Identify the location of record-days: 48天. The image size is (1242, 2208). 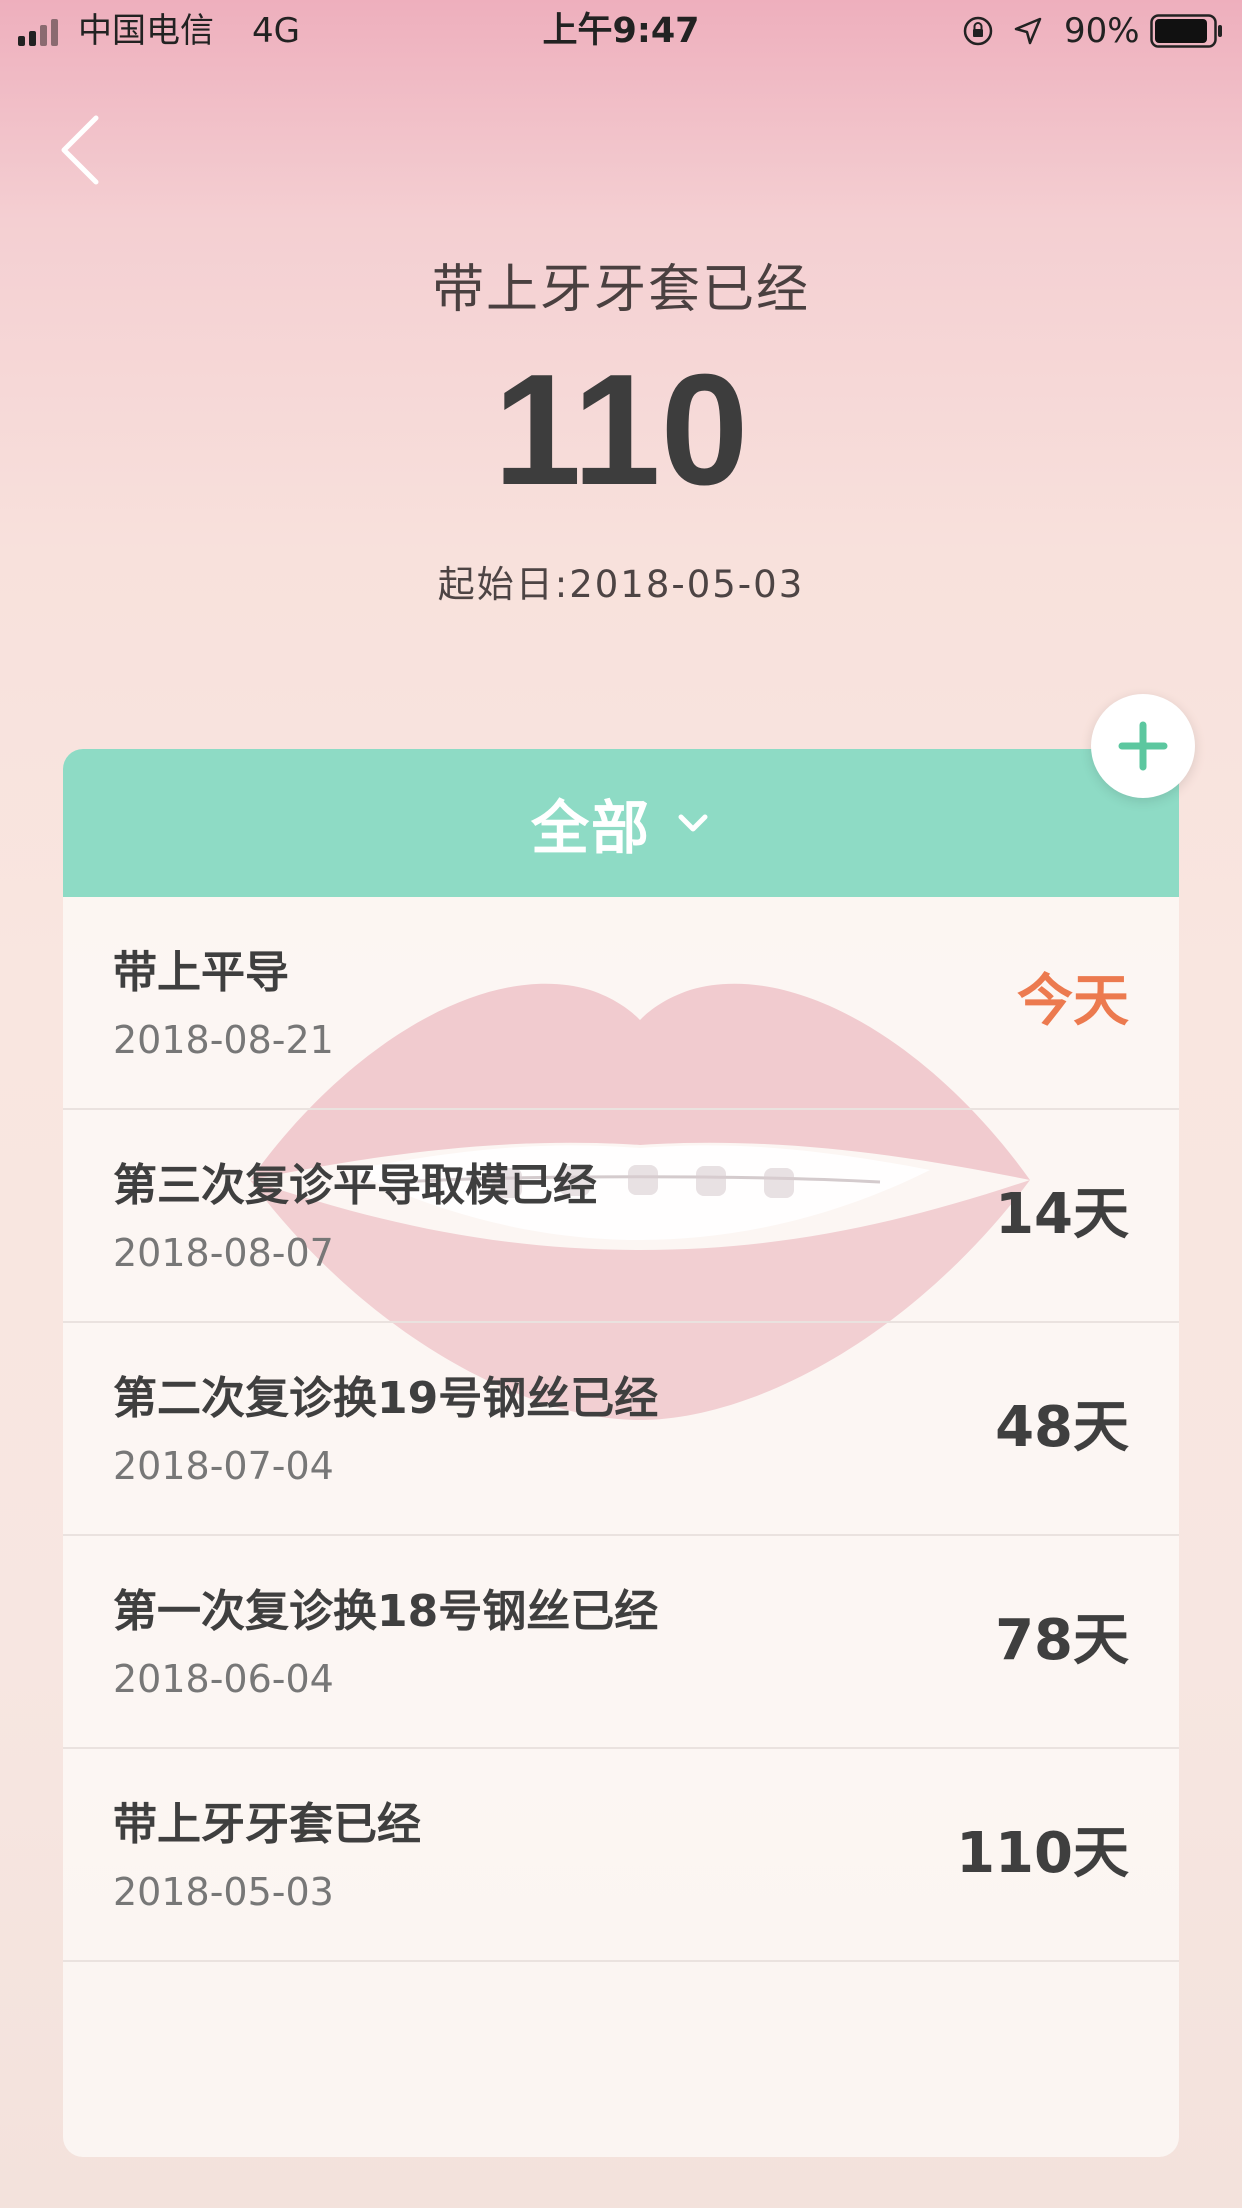
(1062, 1427).